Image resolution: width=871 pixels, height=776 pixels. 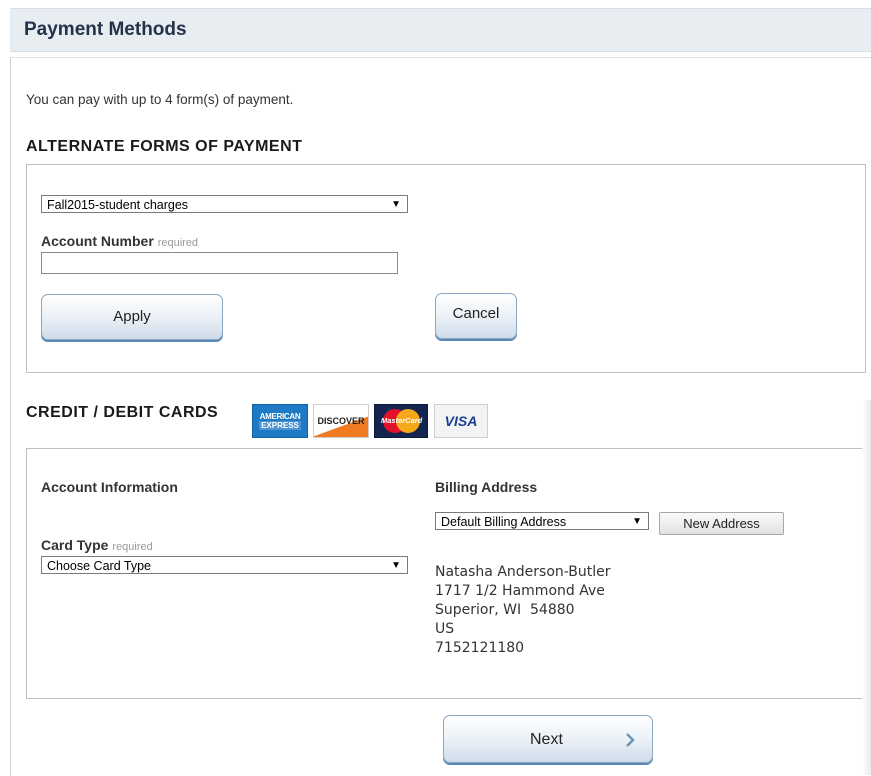 I want to click on amex-logo-line1: AMERICAN, so click(x=280, y=416).